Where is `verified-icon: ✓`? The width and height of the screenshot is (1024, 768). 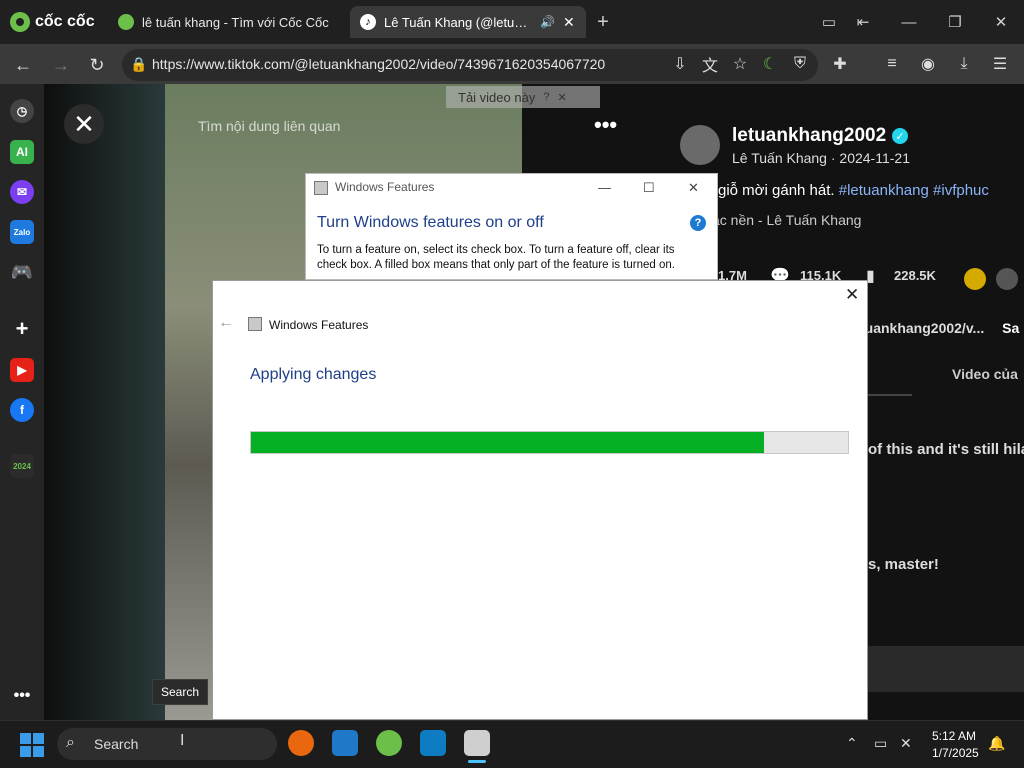 verified-icon: ✓ is located at coordinates (900, 136).